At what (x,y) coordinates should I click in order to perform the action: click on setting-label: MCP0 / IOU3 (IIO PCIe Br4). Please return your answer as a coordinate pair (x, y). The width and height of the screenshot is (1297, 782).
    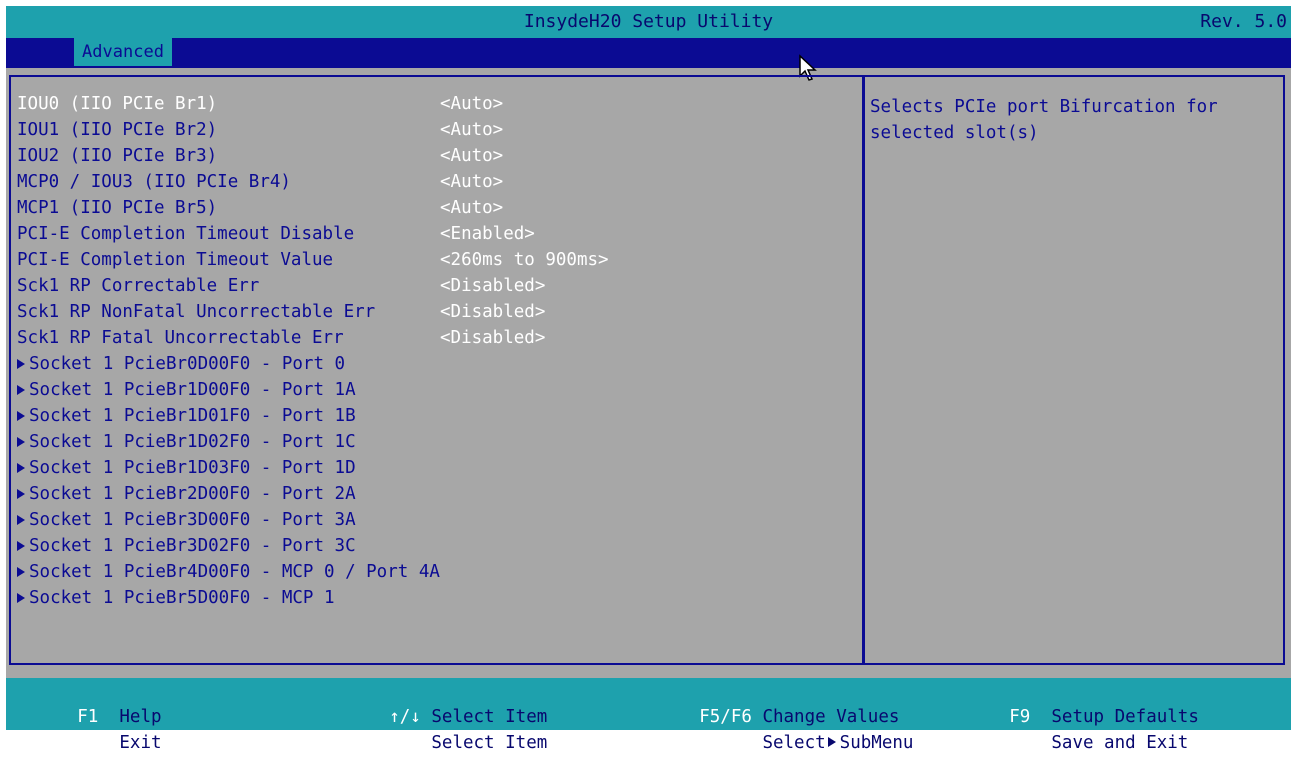
    Looking at the image, I should click on (154, 182).